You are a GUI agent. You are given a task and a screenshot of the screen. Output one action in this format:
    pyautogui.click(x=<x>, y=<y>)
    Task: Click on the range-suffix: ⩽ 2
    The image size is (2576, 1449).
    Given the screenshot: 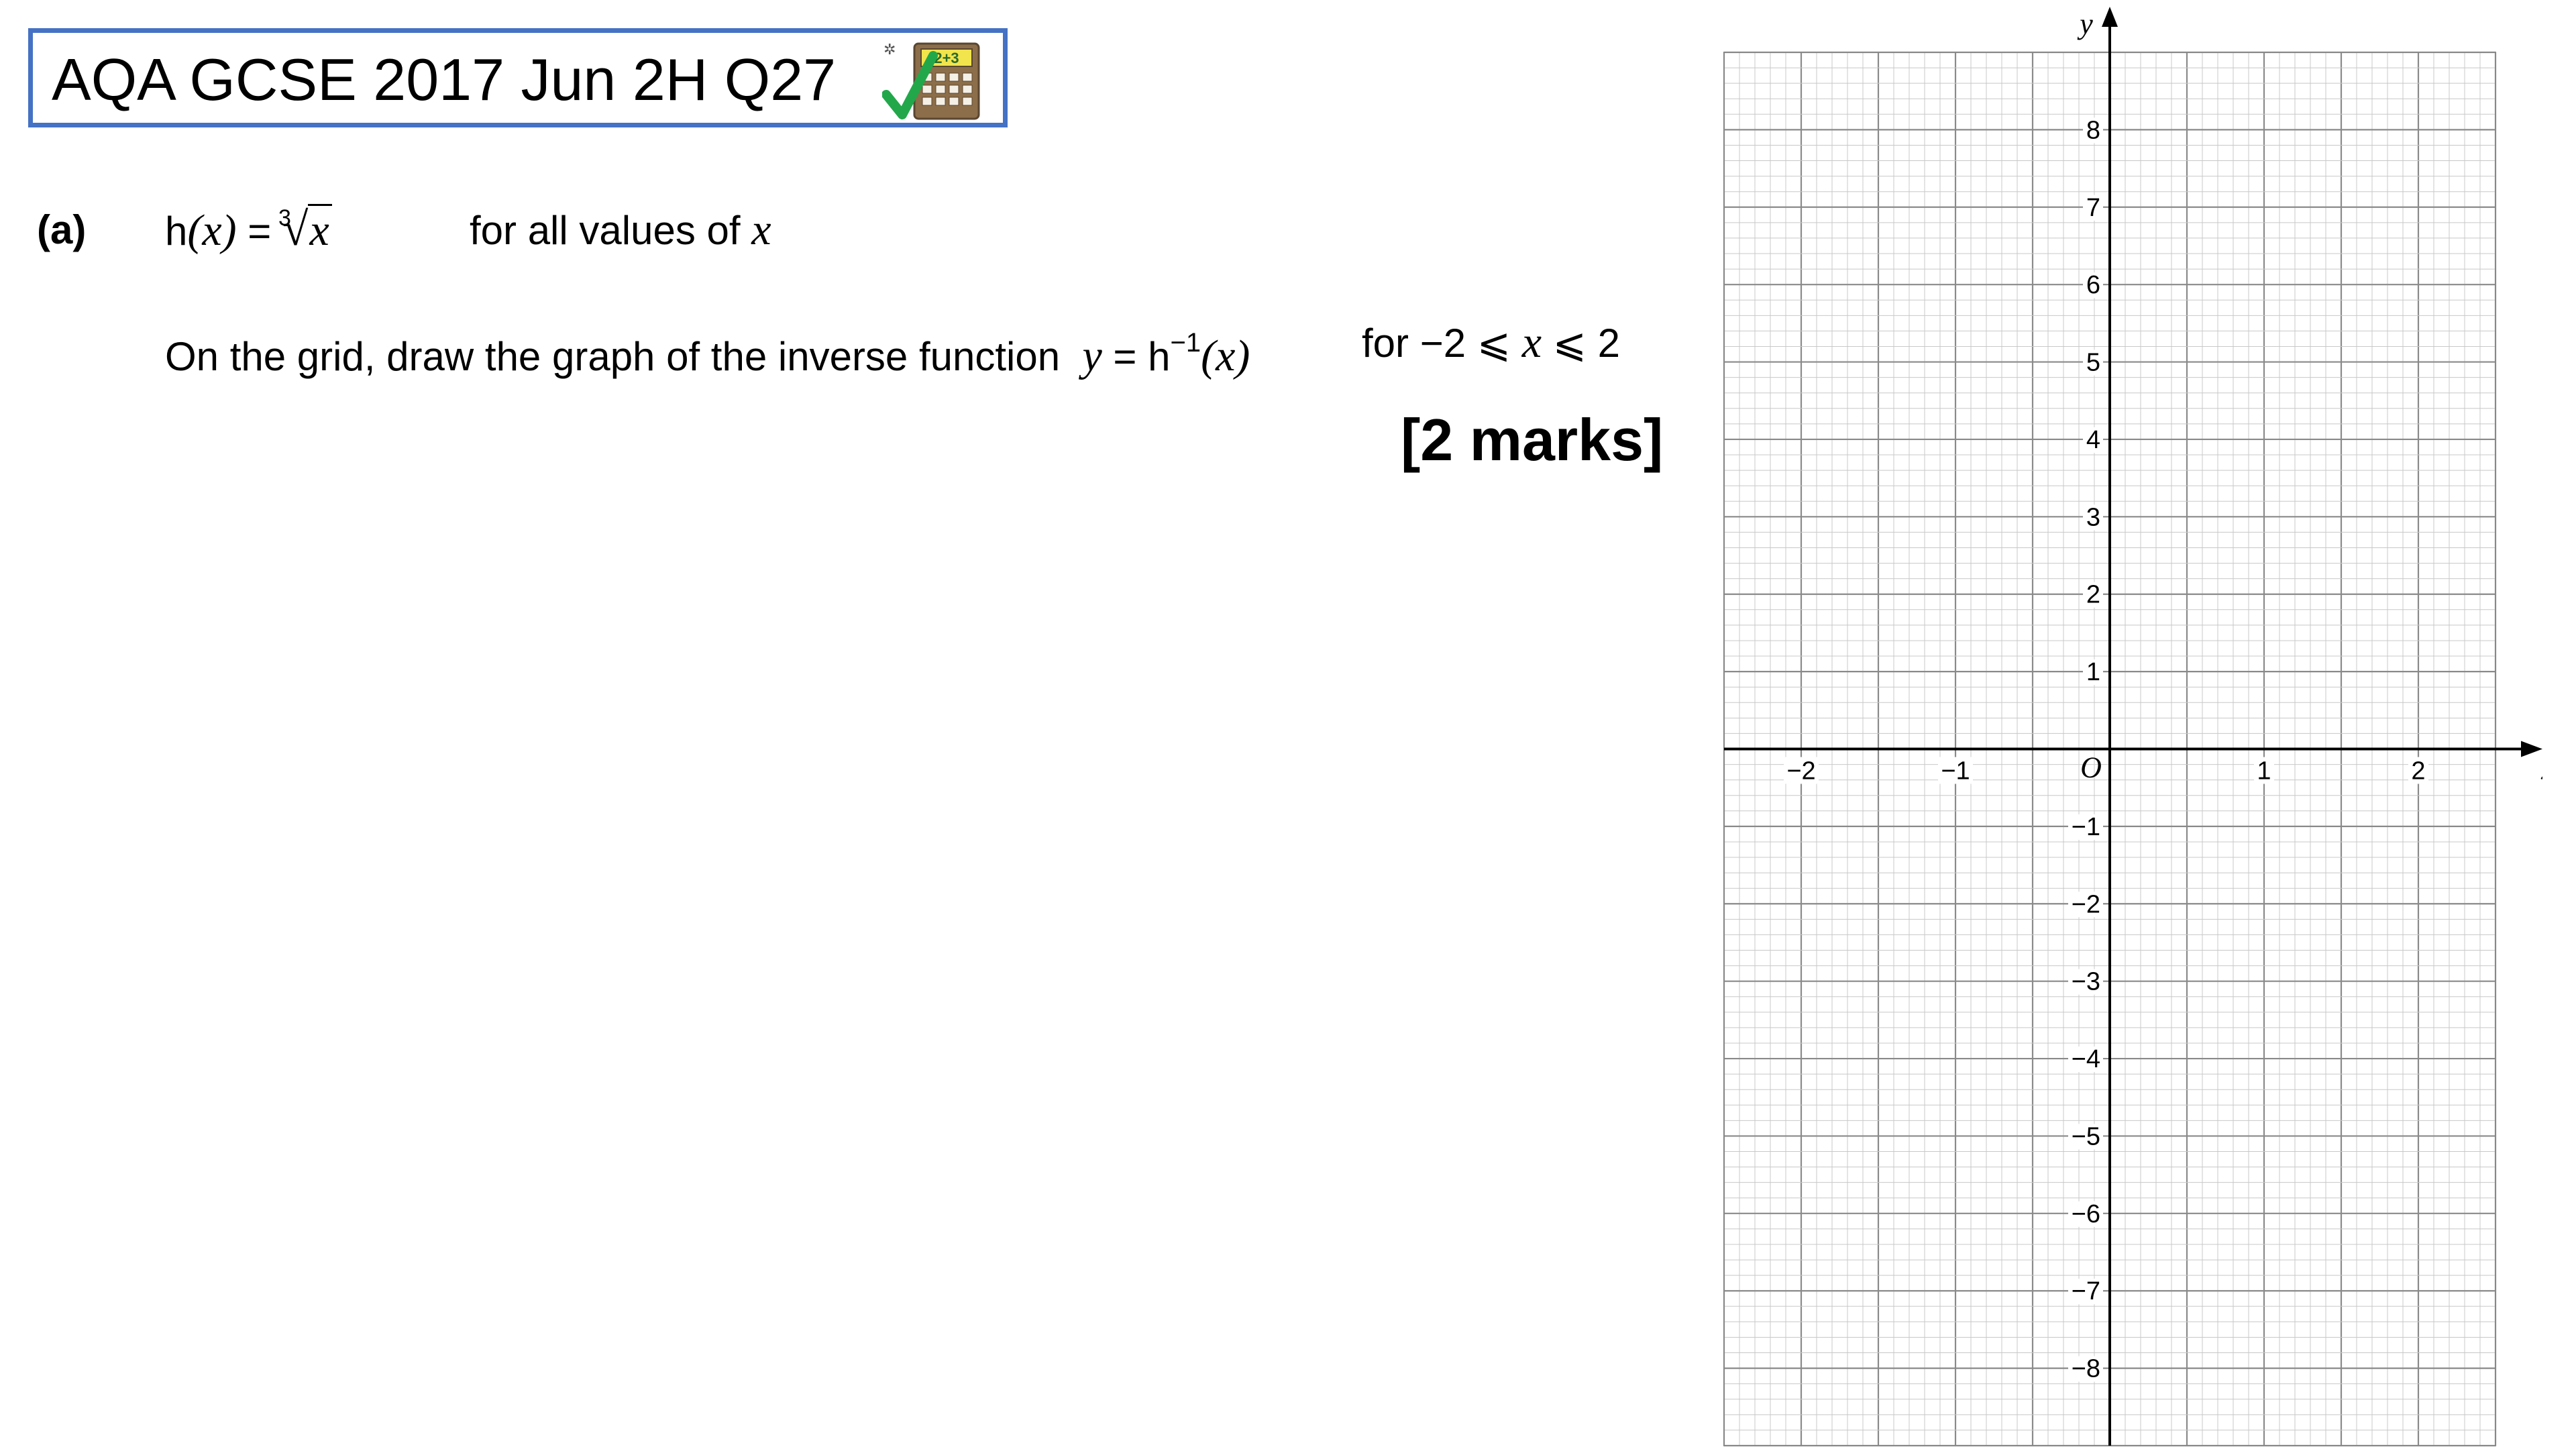 What is the action you would take?
    pyautogui.click(x=1581, y=343)
    